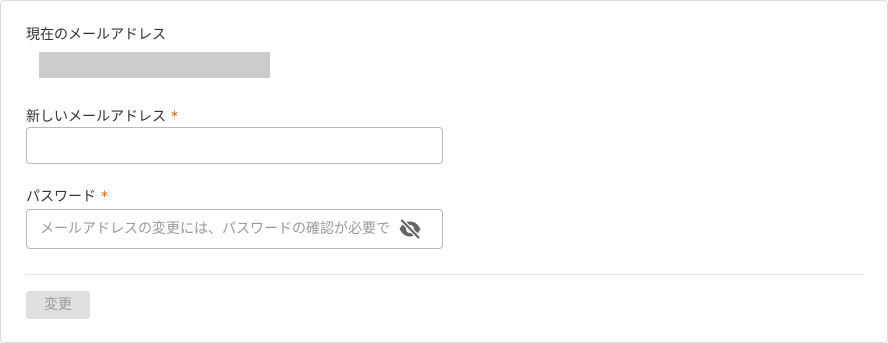  I want to click on current-email-label-text: 現在のメールアドレス, so click(96, 35).